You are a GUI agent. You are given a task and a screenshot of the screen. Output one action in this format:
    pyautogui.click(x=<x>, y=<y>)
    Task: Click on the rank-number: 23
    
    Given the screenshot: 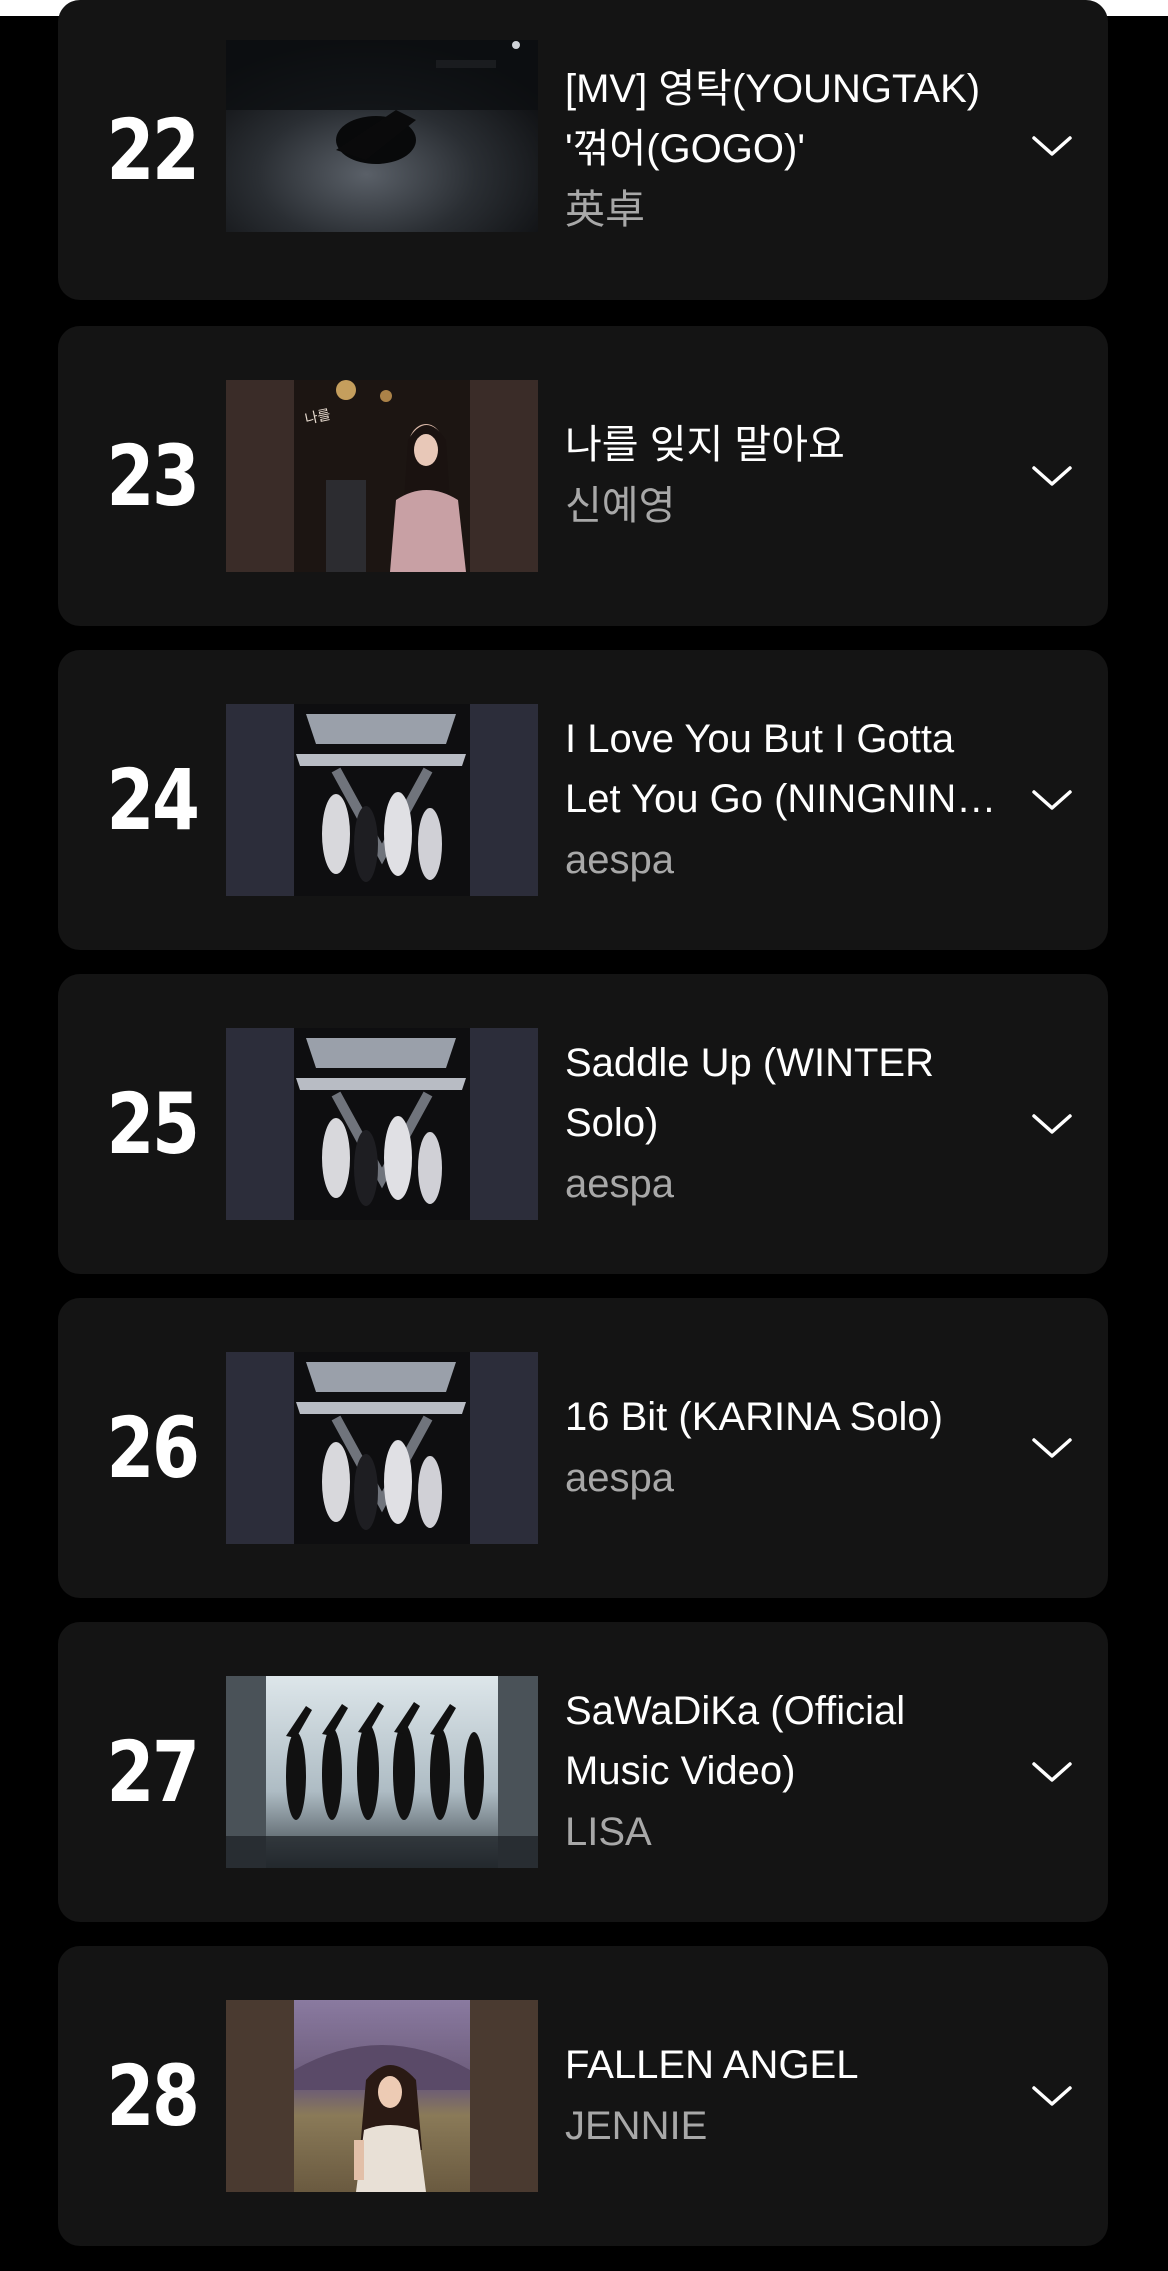 What is the action you would take?
    pyautogui.click(x=153, y=476)
    